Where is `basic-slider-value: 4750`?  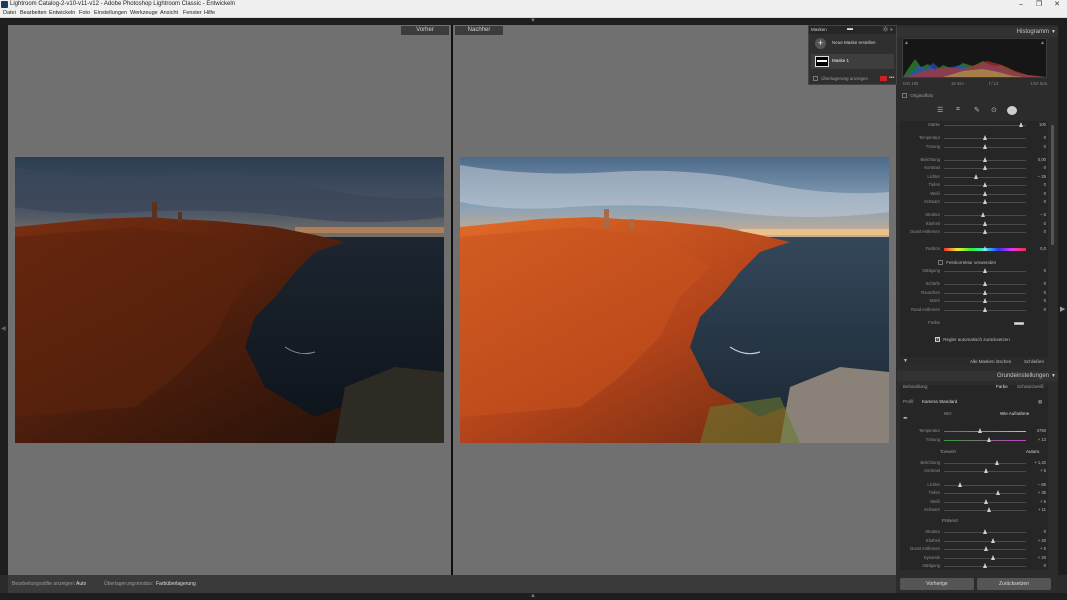 basic-slider-value: 4750 is located at coordinates (1037, 431).